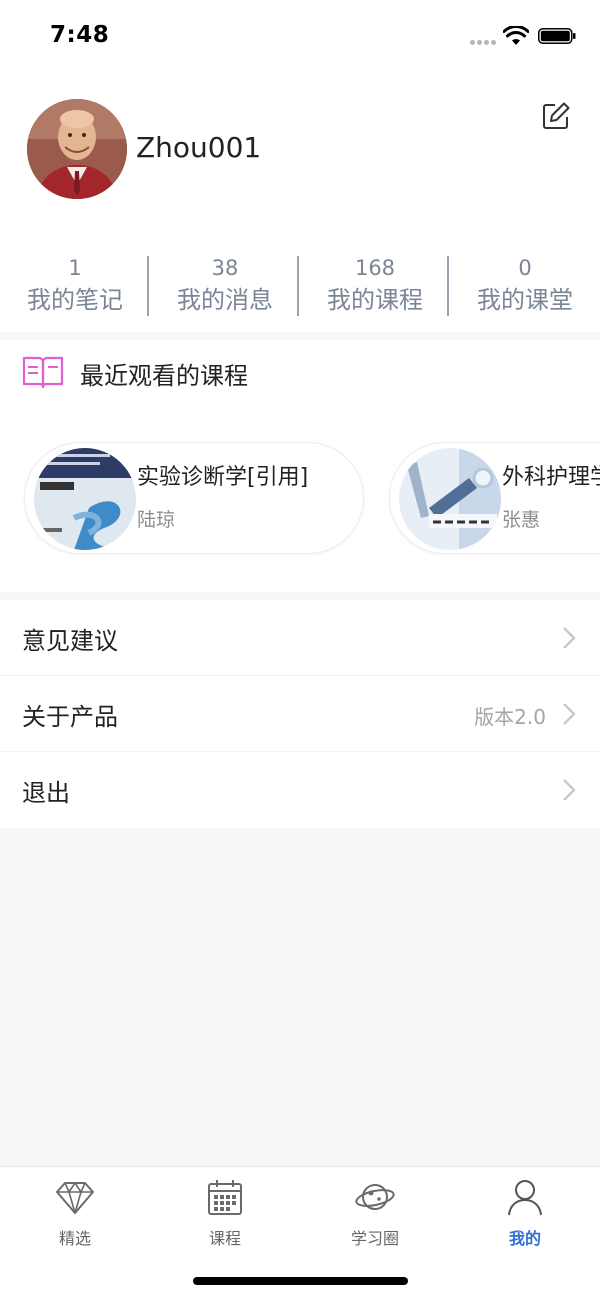 This screenshot has width=600, height=1299. I want to click on home-indicator, so click(300, 1281).